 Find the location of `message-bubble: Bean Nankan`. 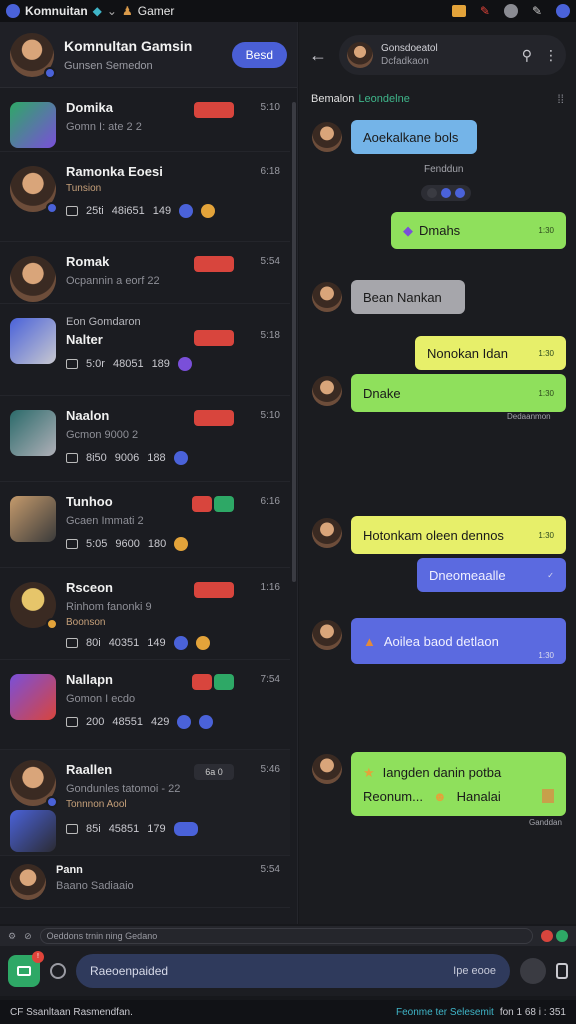

message-bubble: Bean Nankan is located at coordinates (408, 297).